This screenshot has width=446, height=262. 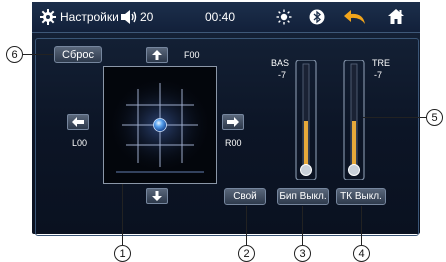 What do you see at coordinates (233, 143) in the screenshot?
I see `right-value: R00` at bounding box center [233, 143].